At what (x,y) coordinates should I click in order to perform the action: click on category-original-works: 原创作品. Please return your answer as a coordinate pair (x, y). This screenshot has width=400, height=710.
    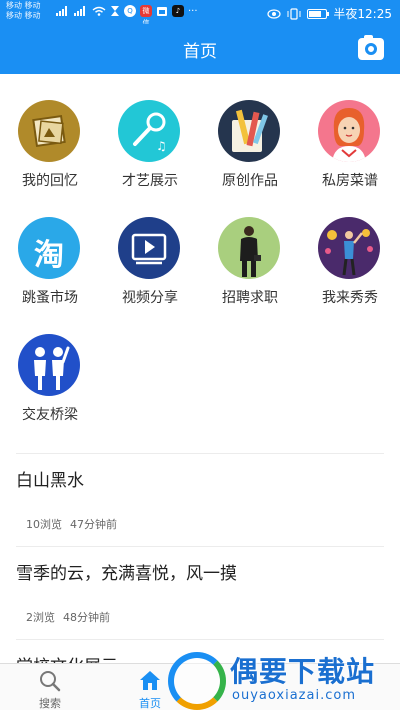
    Looking at the image, I should click on (250, 155).